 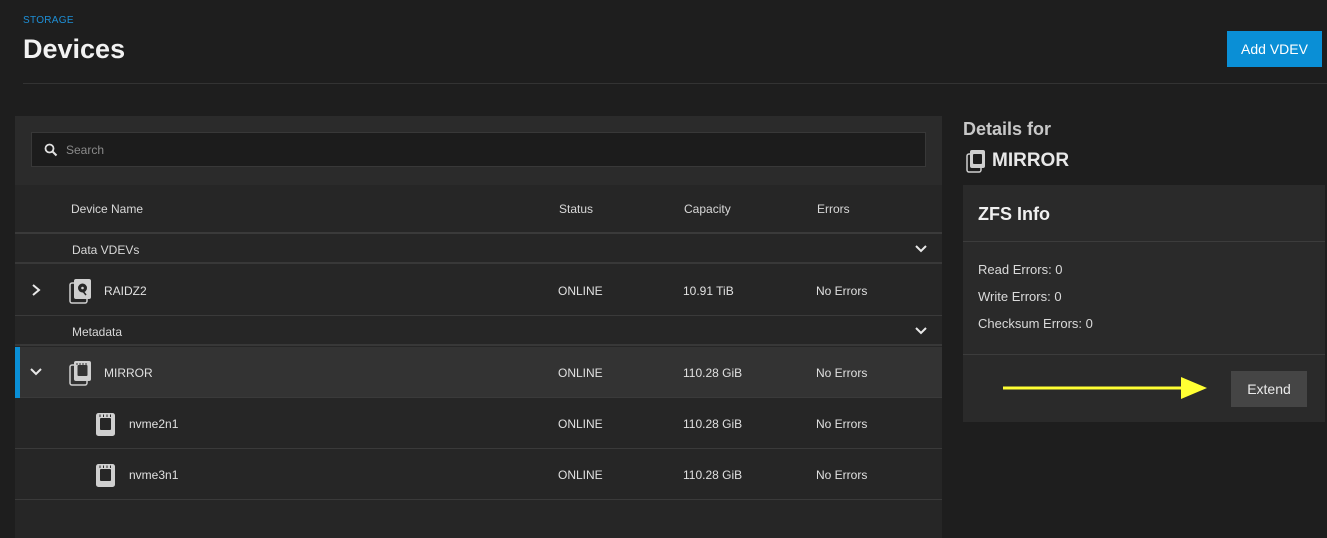 I want to click on table-row-nvme3n1: nvme3n1 ONLINE 110.28 GiB No Errors, so click(x=478, y=474).